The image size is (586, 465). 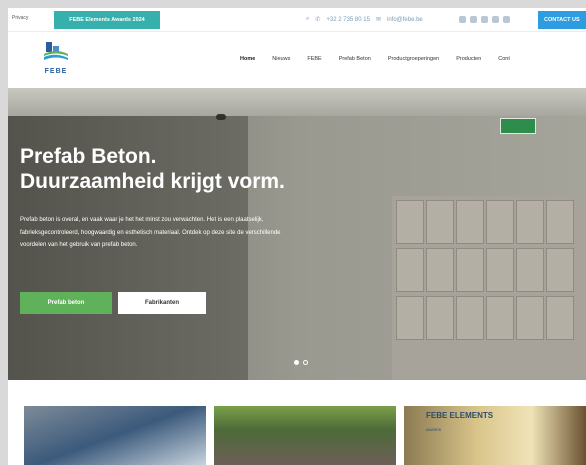 What do you see at coordinates (88, 156) in the screenshot?
I see `hero-title-line1: Prefab Beton.` at bounding box center [88, 156].